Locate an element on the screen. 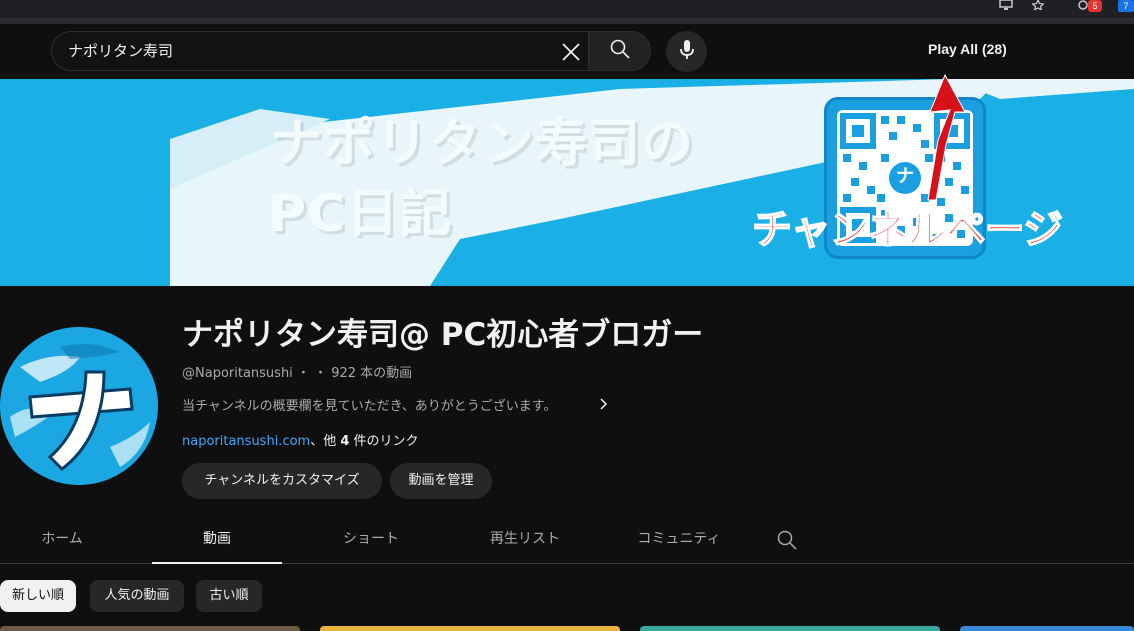 The height and width of the screenshot is (631, 1134). tab-search-icon is located at coordinates (787, 540).